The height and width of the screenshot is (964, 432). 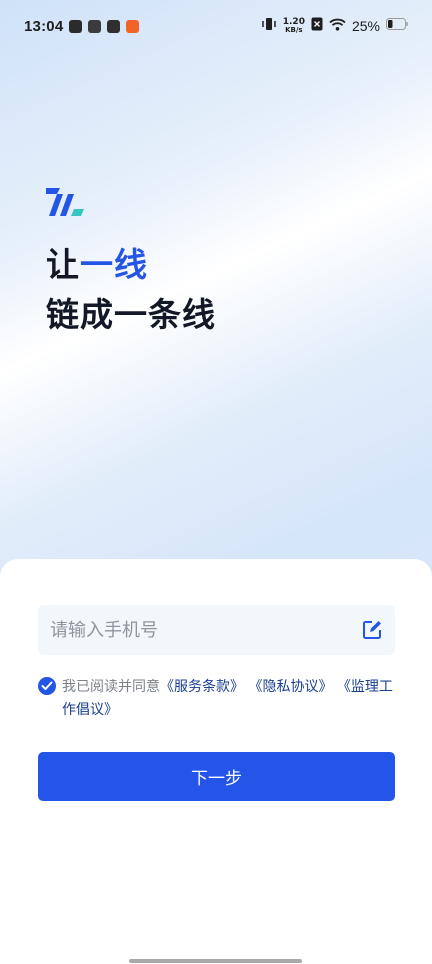 I want to click on headline-line-1: 让一线, so click(x=131, y=265).